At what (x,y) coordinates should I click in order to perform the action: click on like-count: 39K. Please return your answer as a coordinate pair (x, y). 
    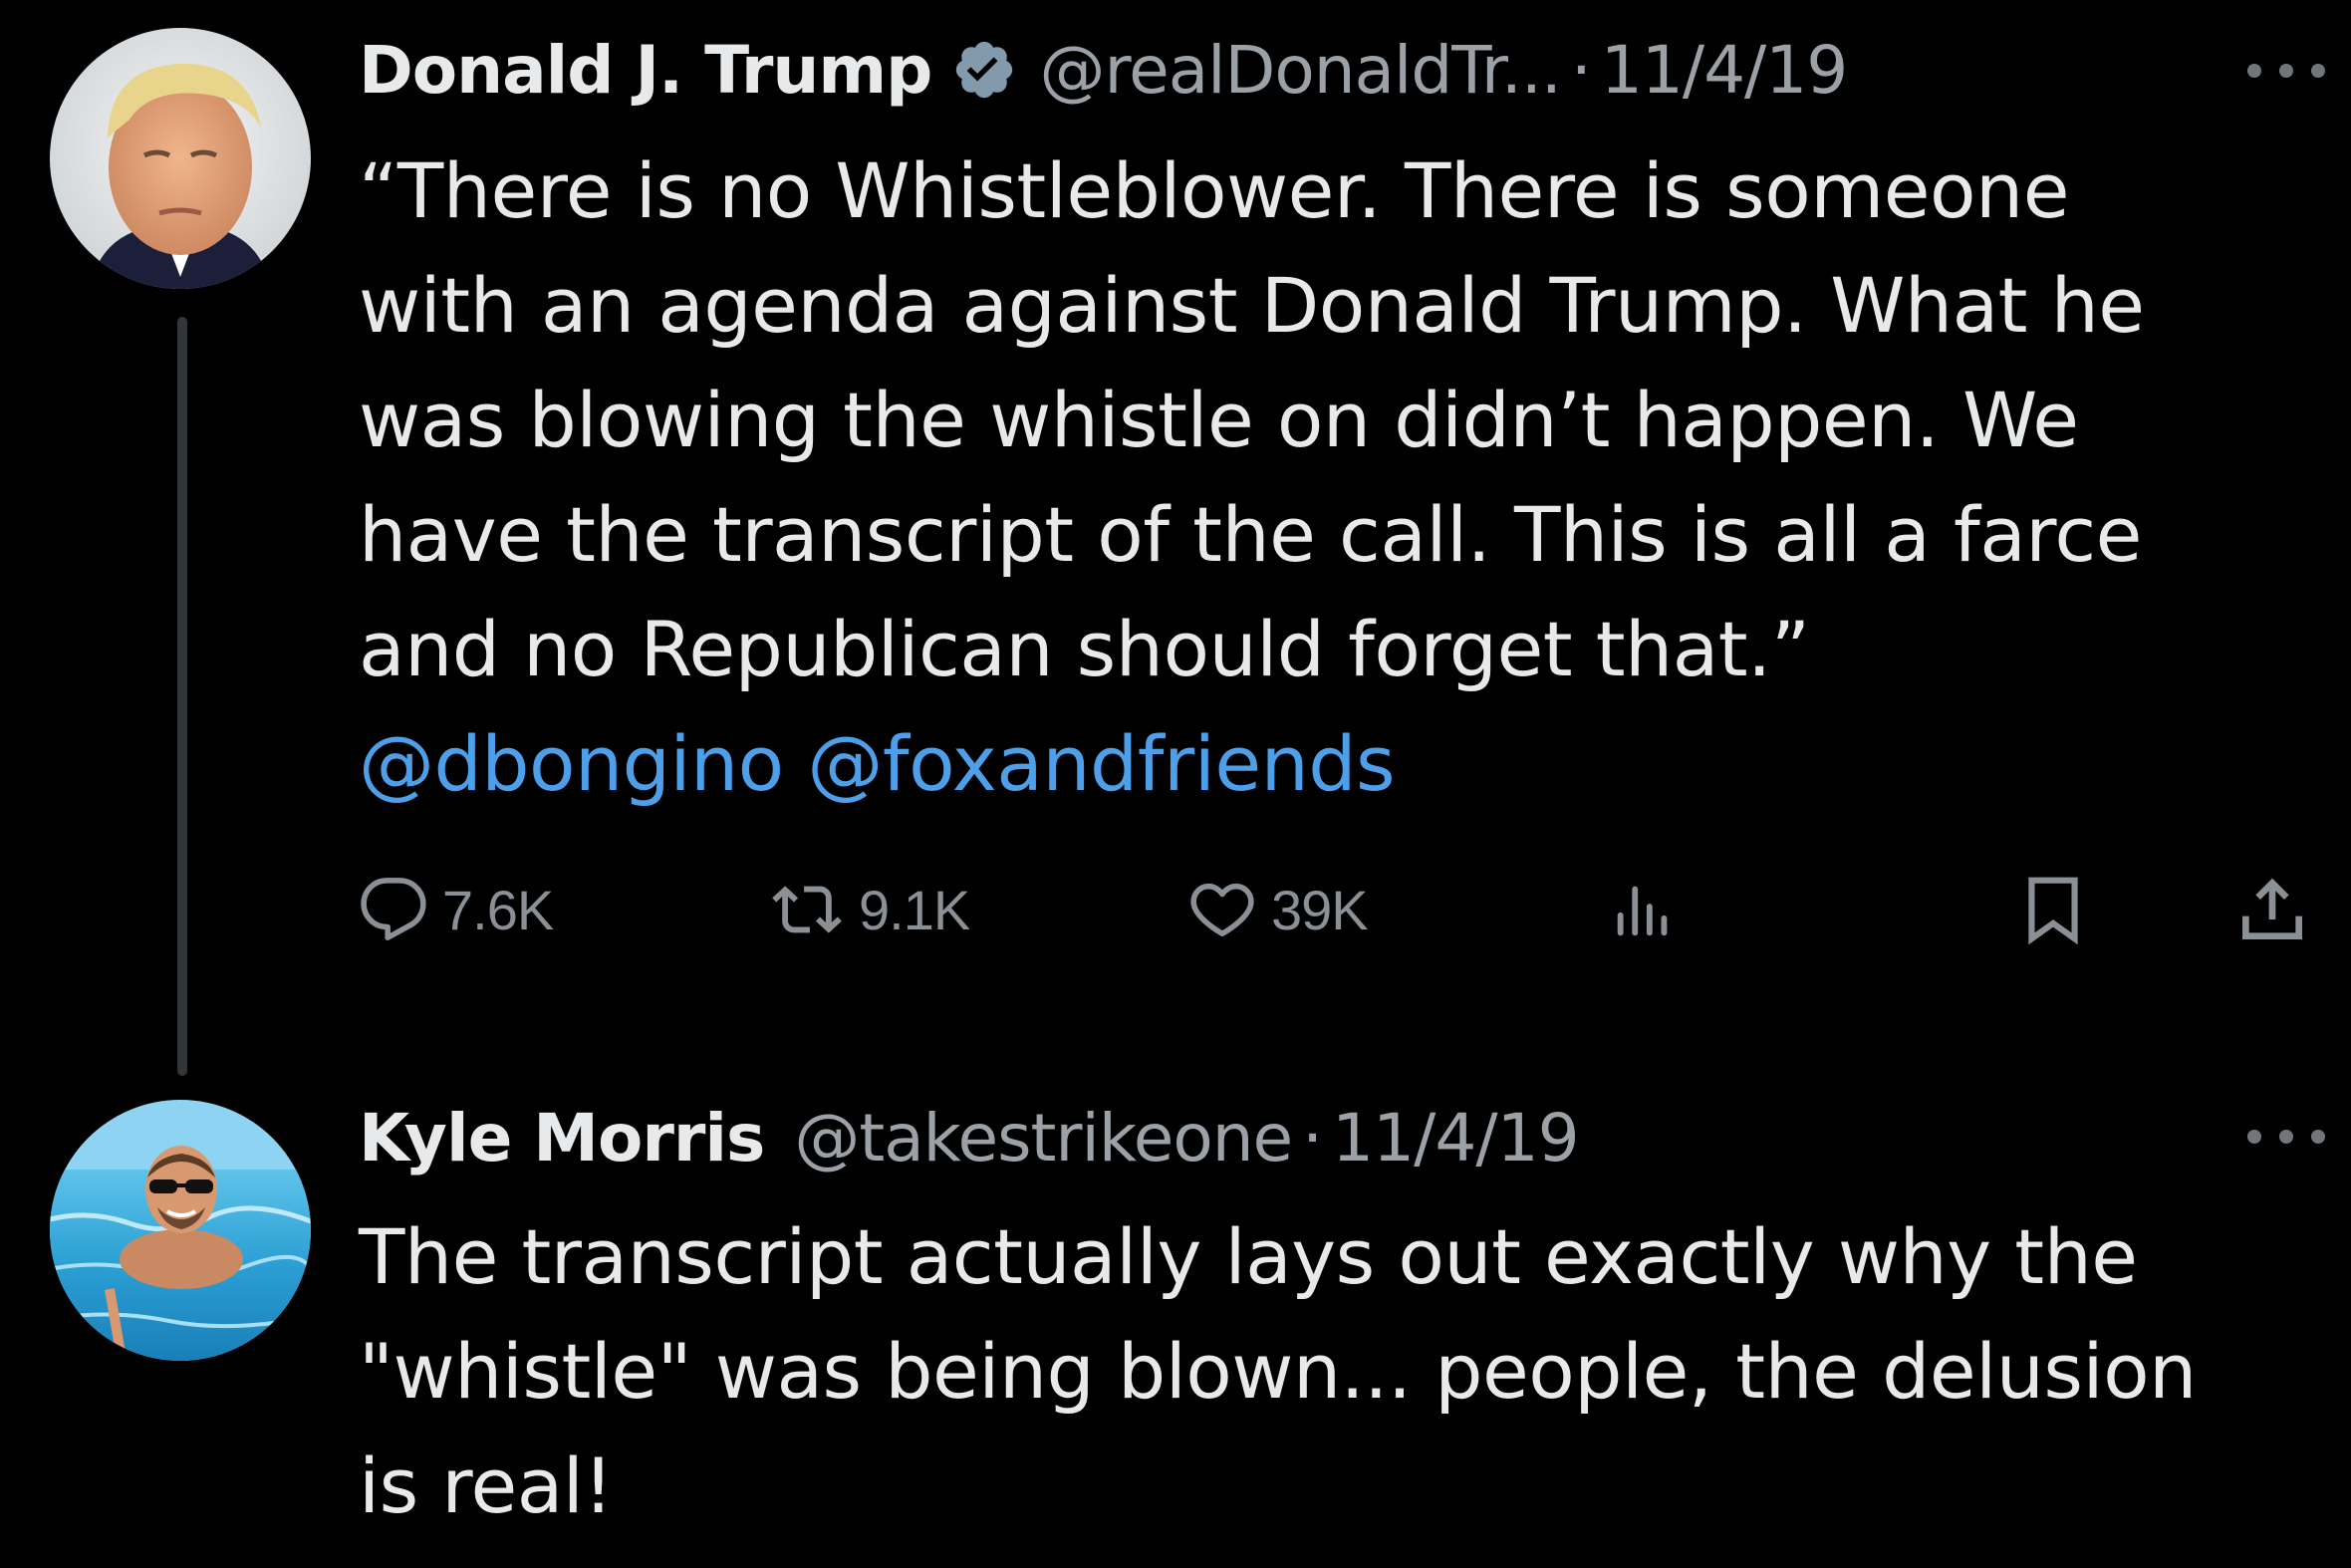
    Looking at the image, I should click on (1320, 909).